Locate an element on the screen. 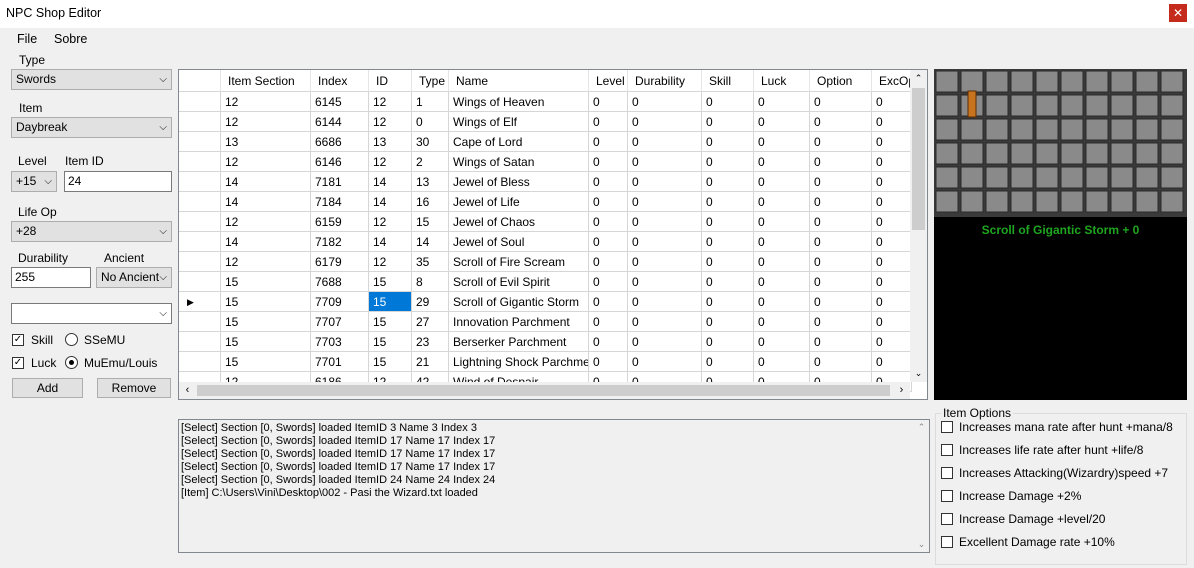 This screenshot has width=1194, height=568. durability-input: 255 is located at coordinates (51, 277).